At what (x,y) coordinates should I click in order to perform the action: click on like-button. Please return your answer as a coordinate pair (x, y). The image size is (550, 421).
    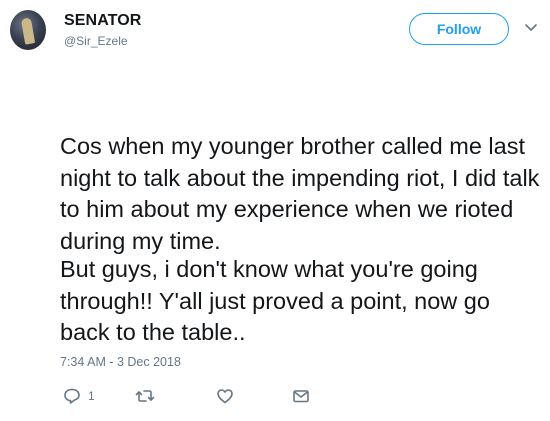
    Looking at the image, I should click on (225, 396).